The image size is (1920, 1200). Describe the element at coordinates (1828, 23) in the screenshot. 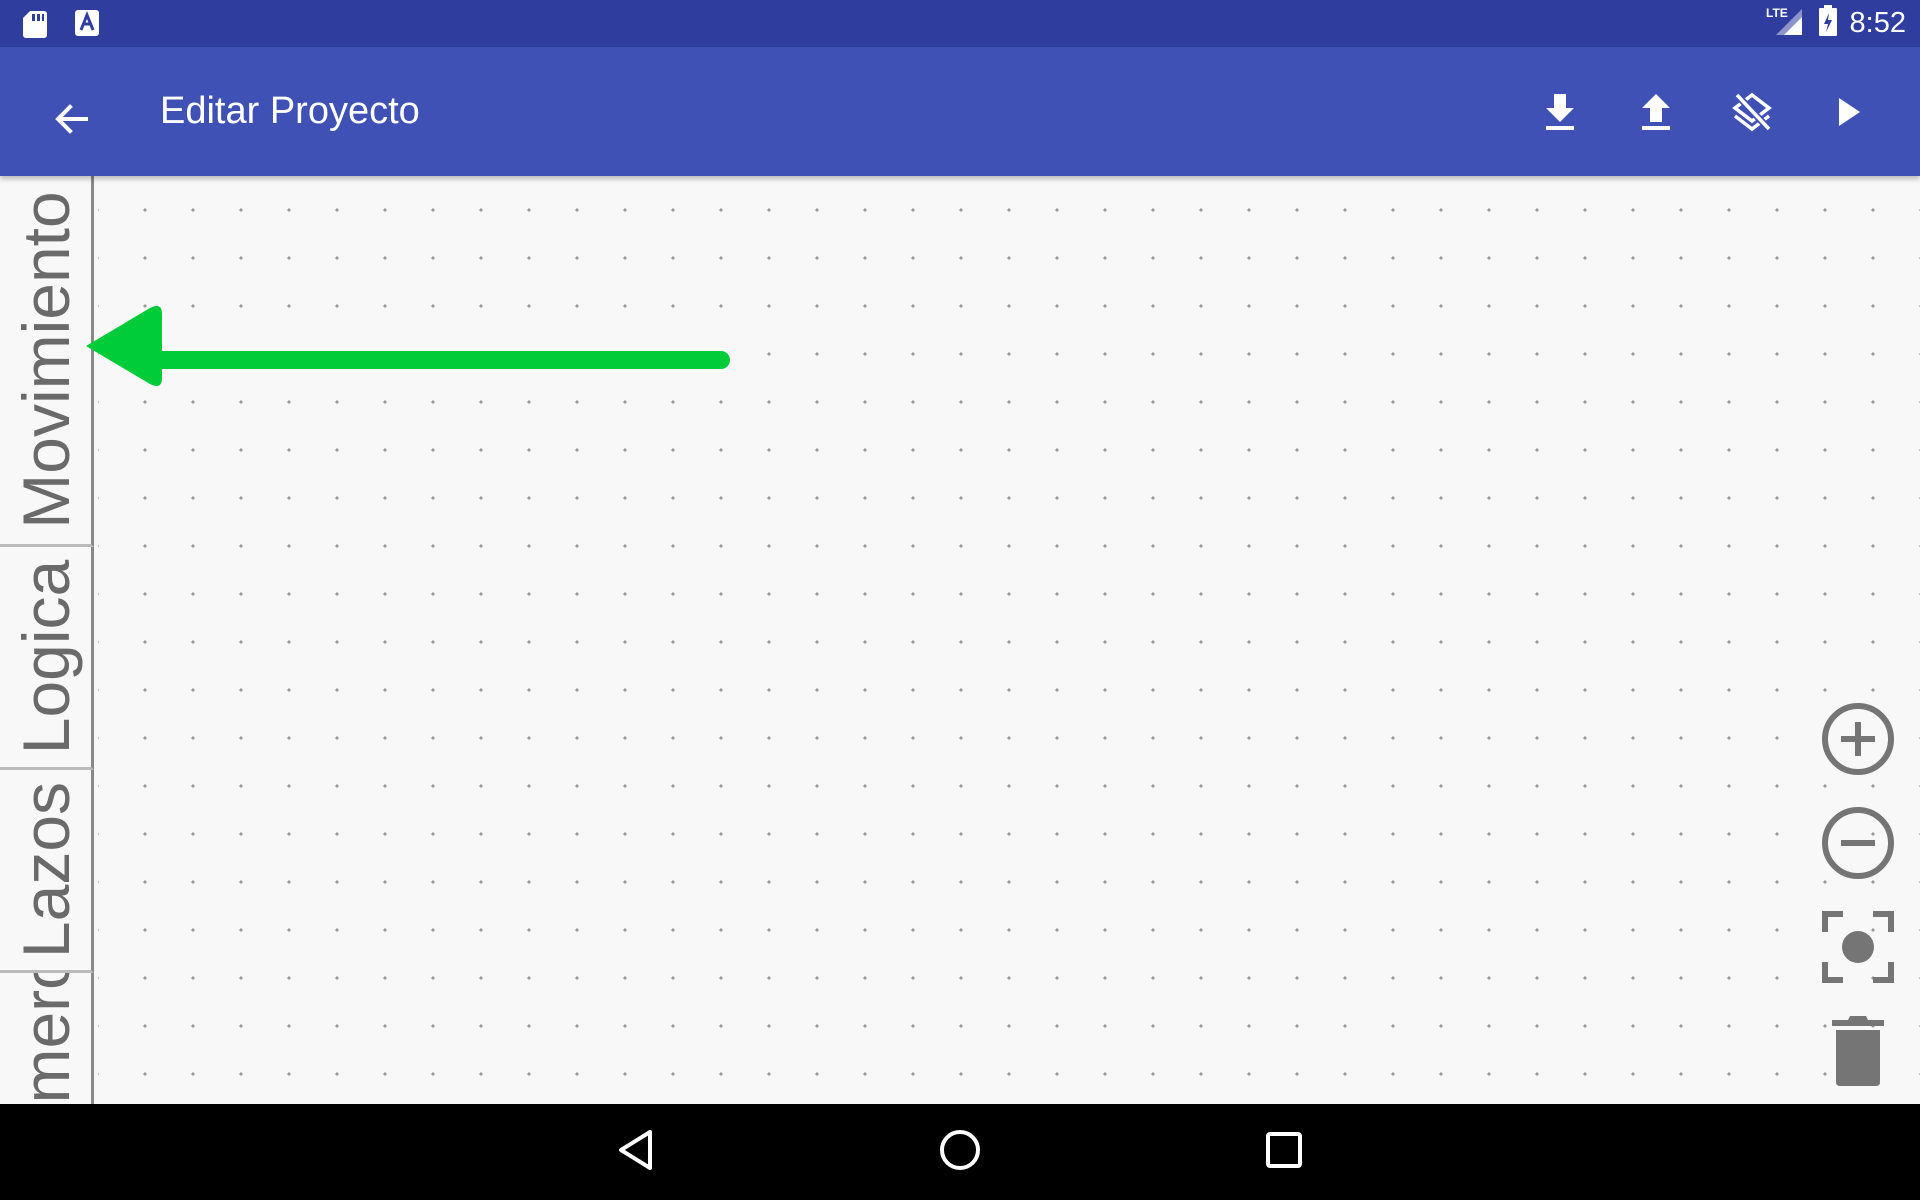

I see `battery-icon` at that location.